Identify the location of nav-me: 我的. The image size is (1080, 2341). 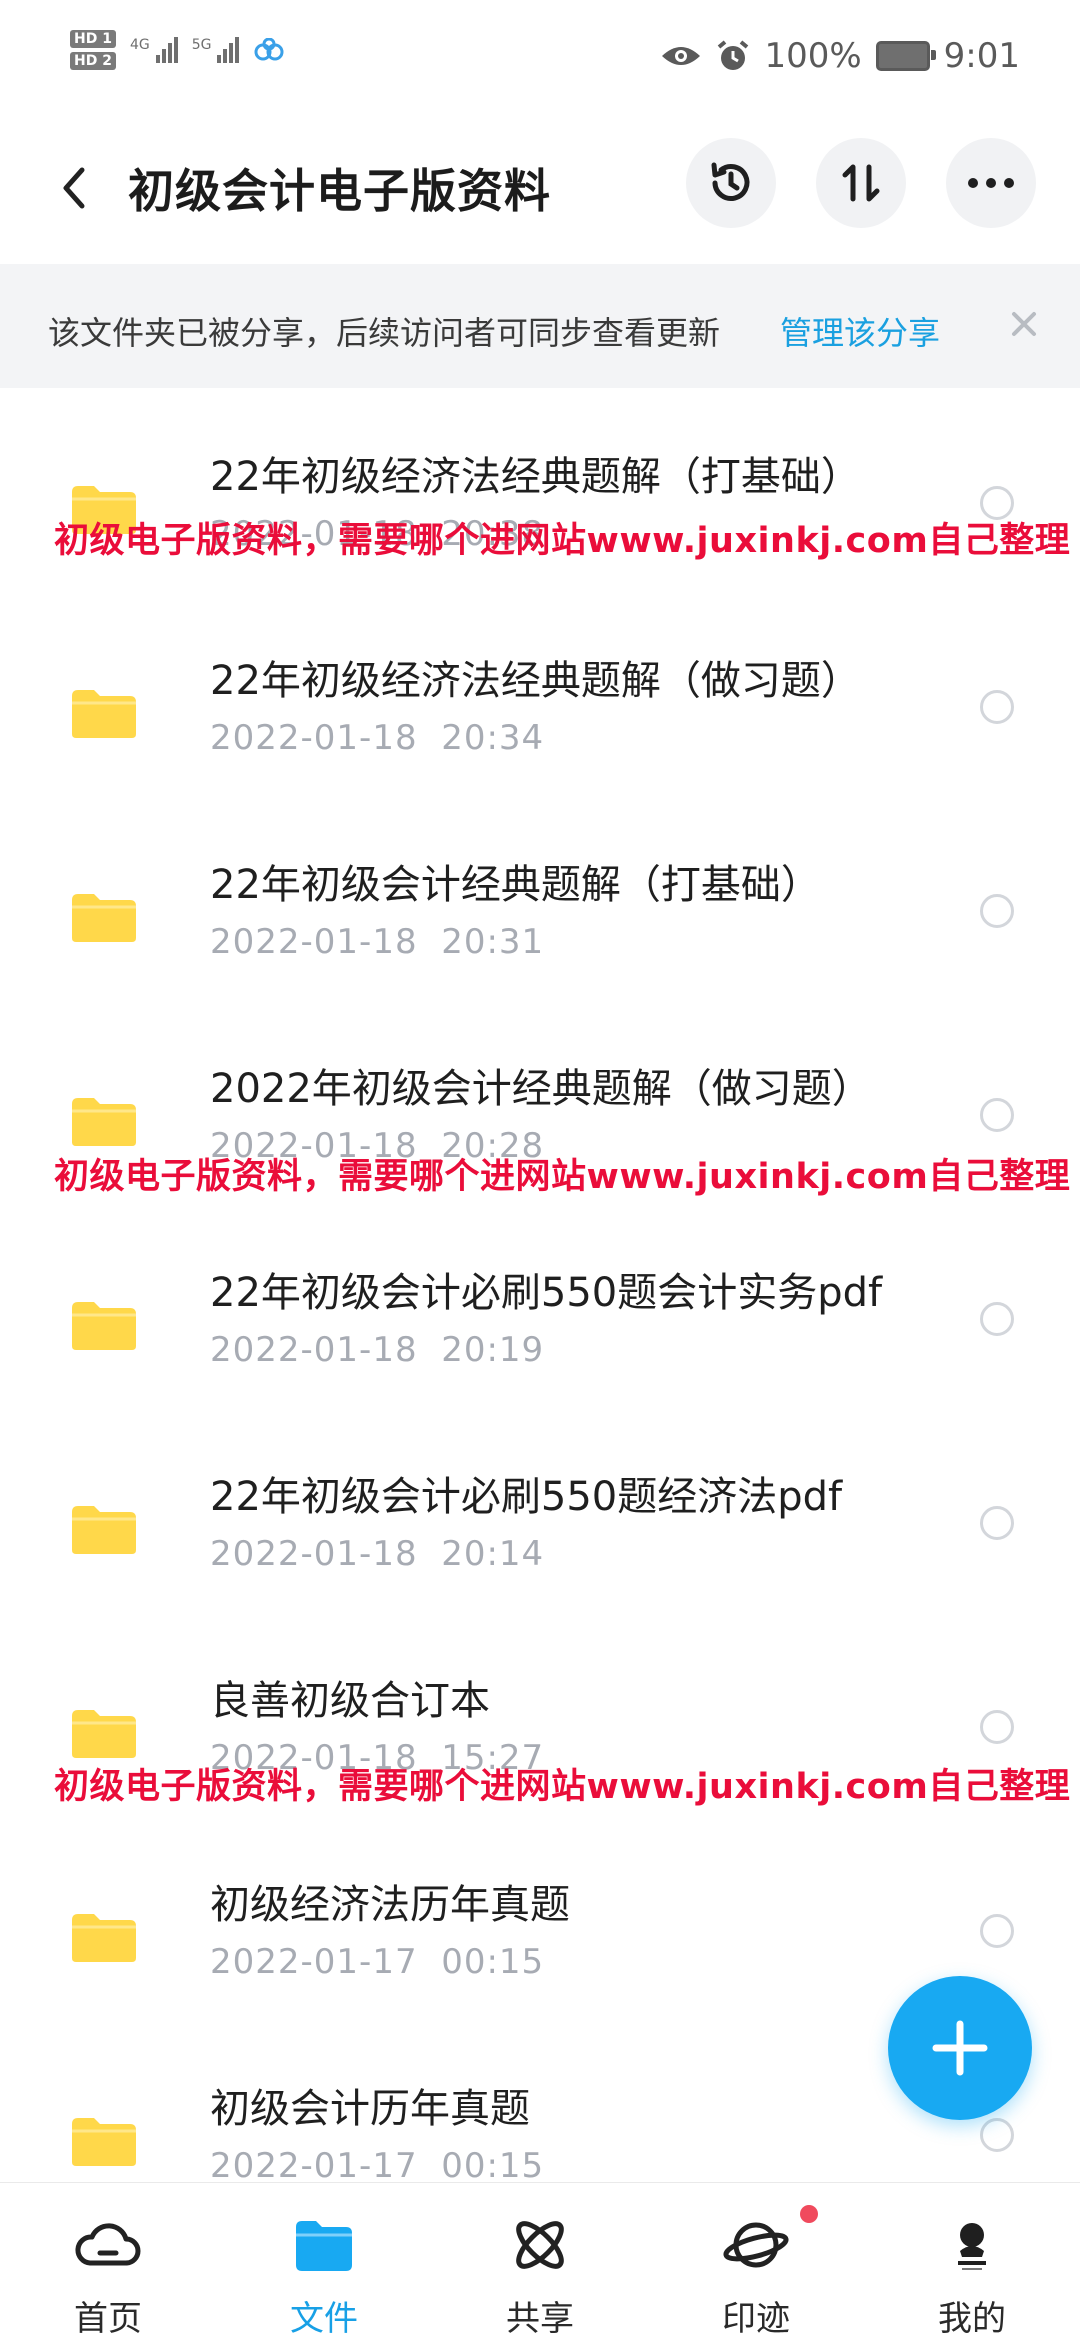
(972, 2262).